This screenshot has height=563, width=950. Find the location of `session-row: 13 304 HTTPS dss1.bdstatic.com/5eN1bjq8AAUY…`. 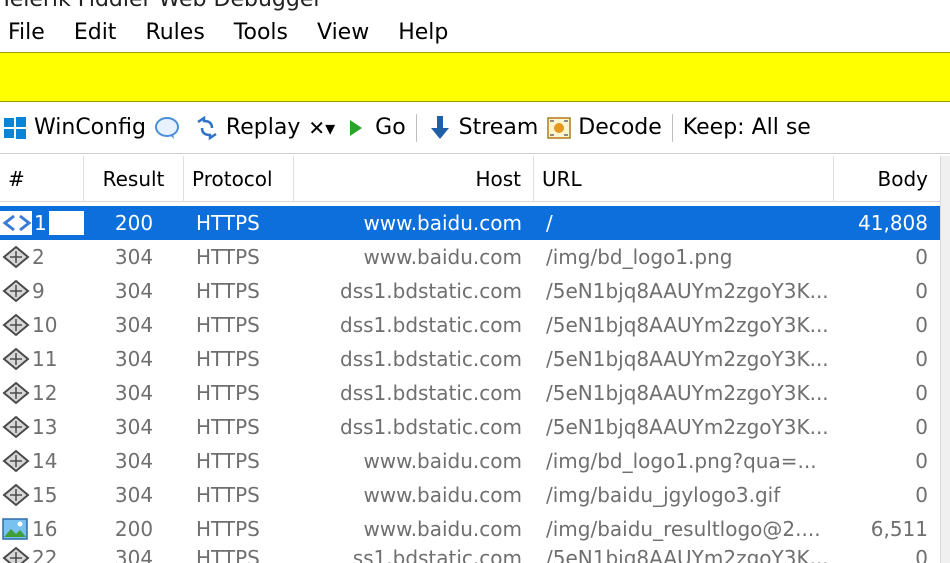

session-row: 13 304 HTTPS dss1.bdstatic.com/5eN1bjq8AAUY… is located at coordinates (470, 427).